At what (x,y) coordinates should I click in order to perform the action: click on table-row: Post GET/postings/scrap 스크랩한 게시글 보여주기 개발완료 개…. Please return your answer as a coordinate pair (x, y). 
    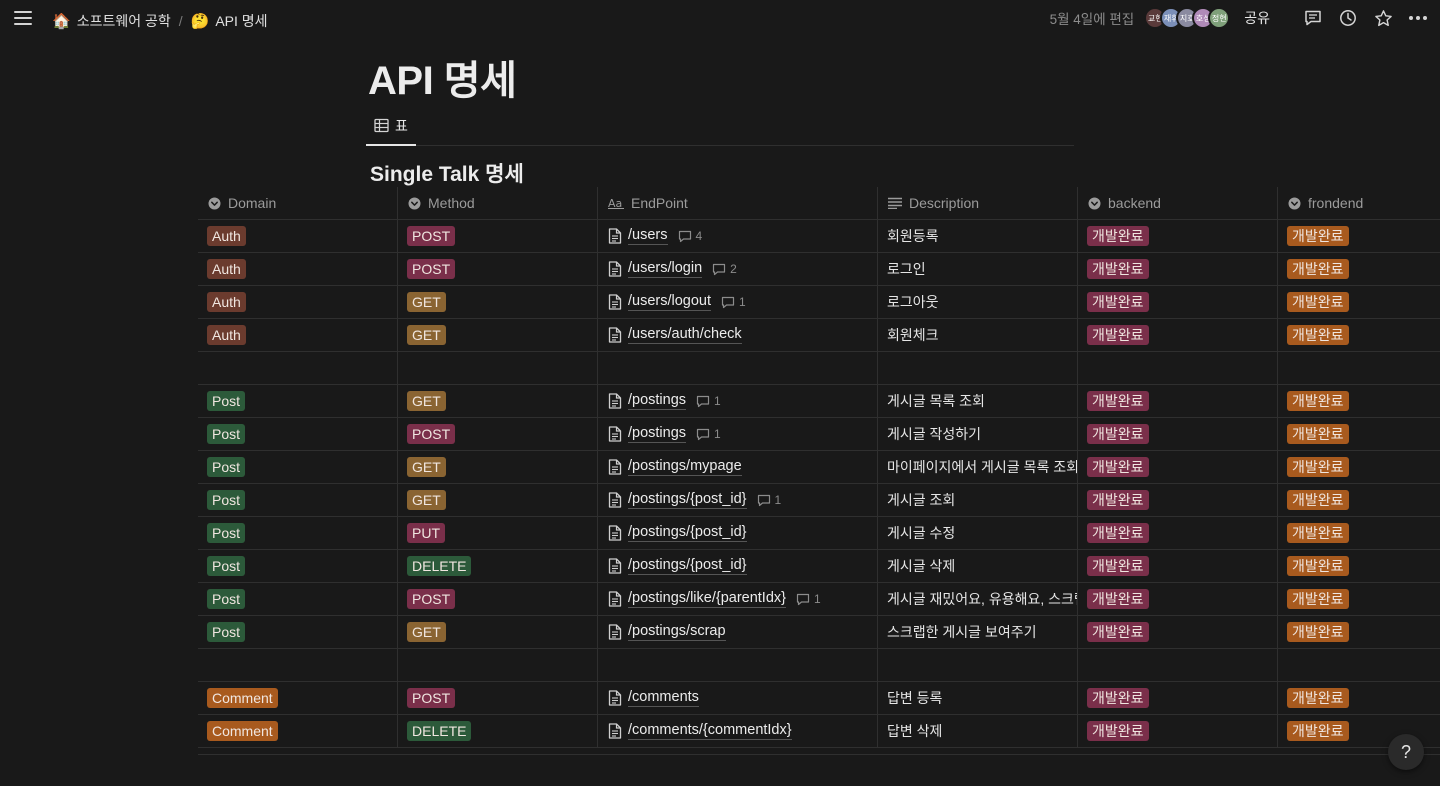
    Looking at the image, I should click on (819, 632).